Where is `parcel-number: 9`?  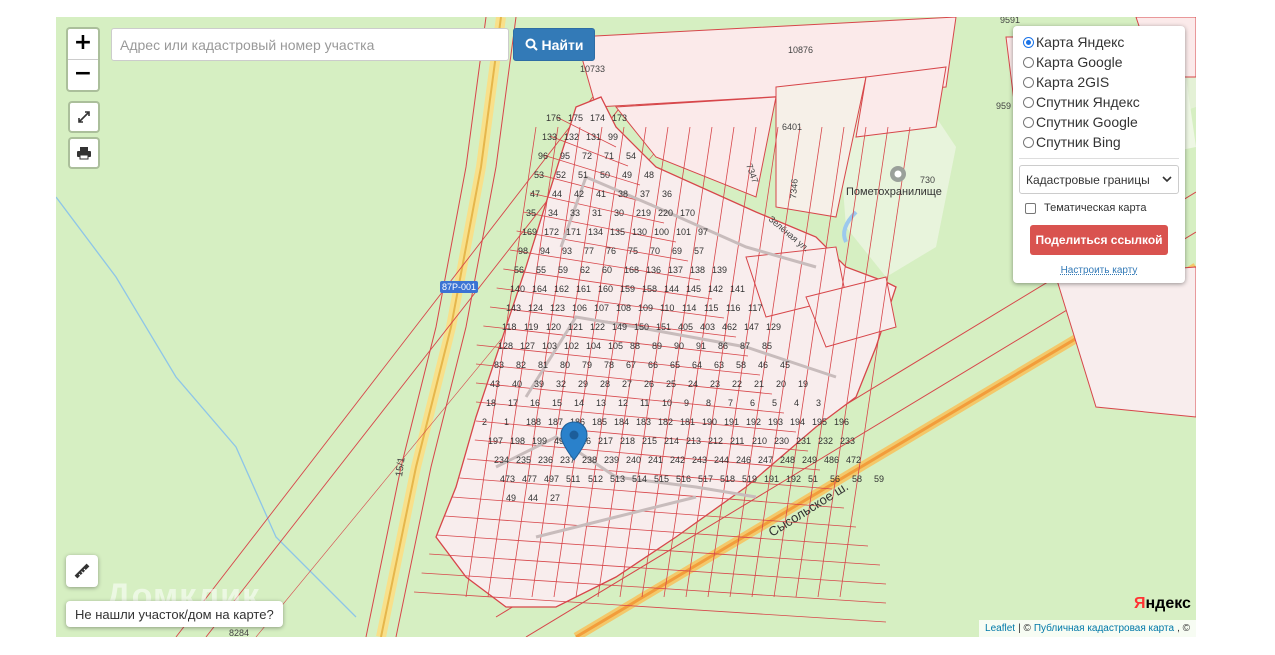 parcel-number: 9 is located at coordinates (686, 403).